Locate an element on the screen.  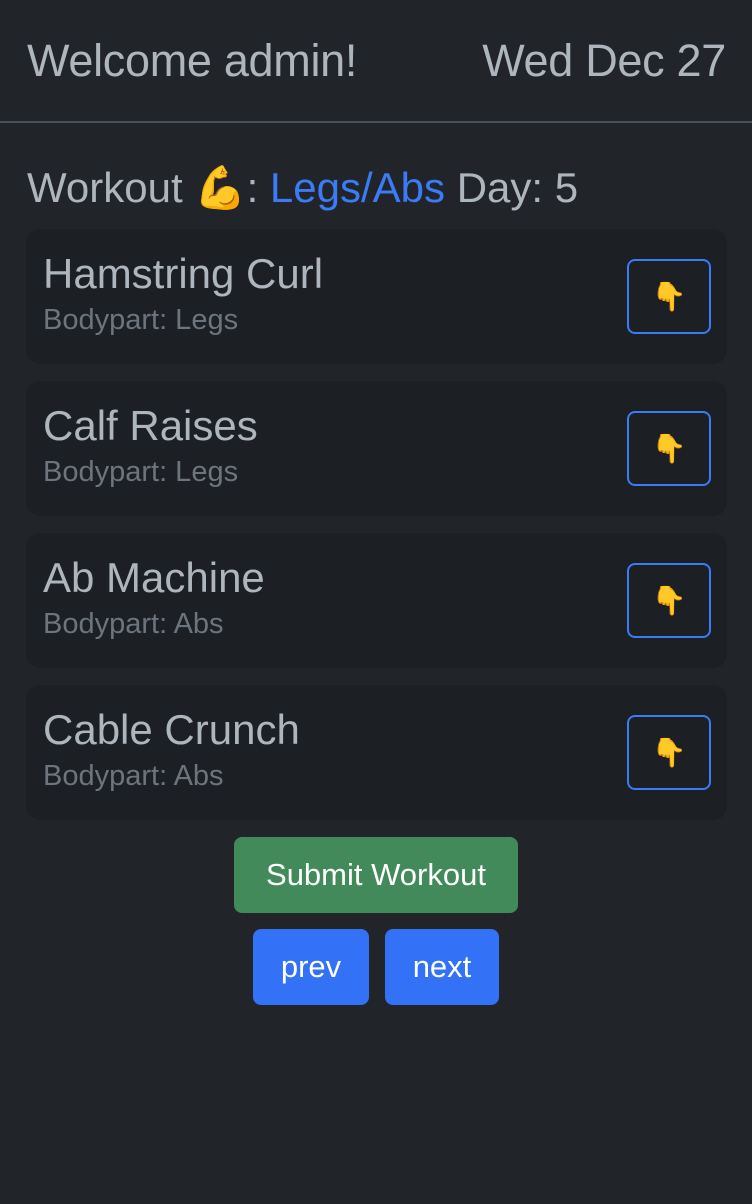
workout-actions: Submit Workout prev next is located at coordinates (376, 921).